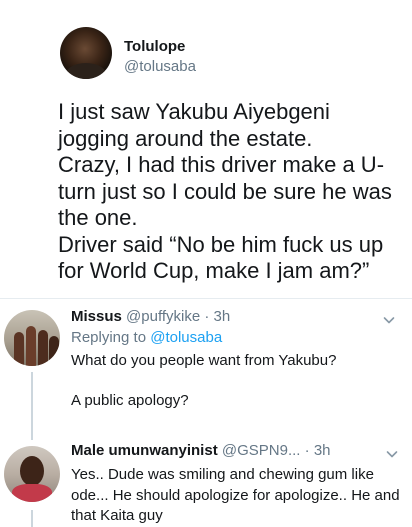  I want to click on avatar-shirt, so click(32, 493).